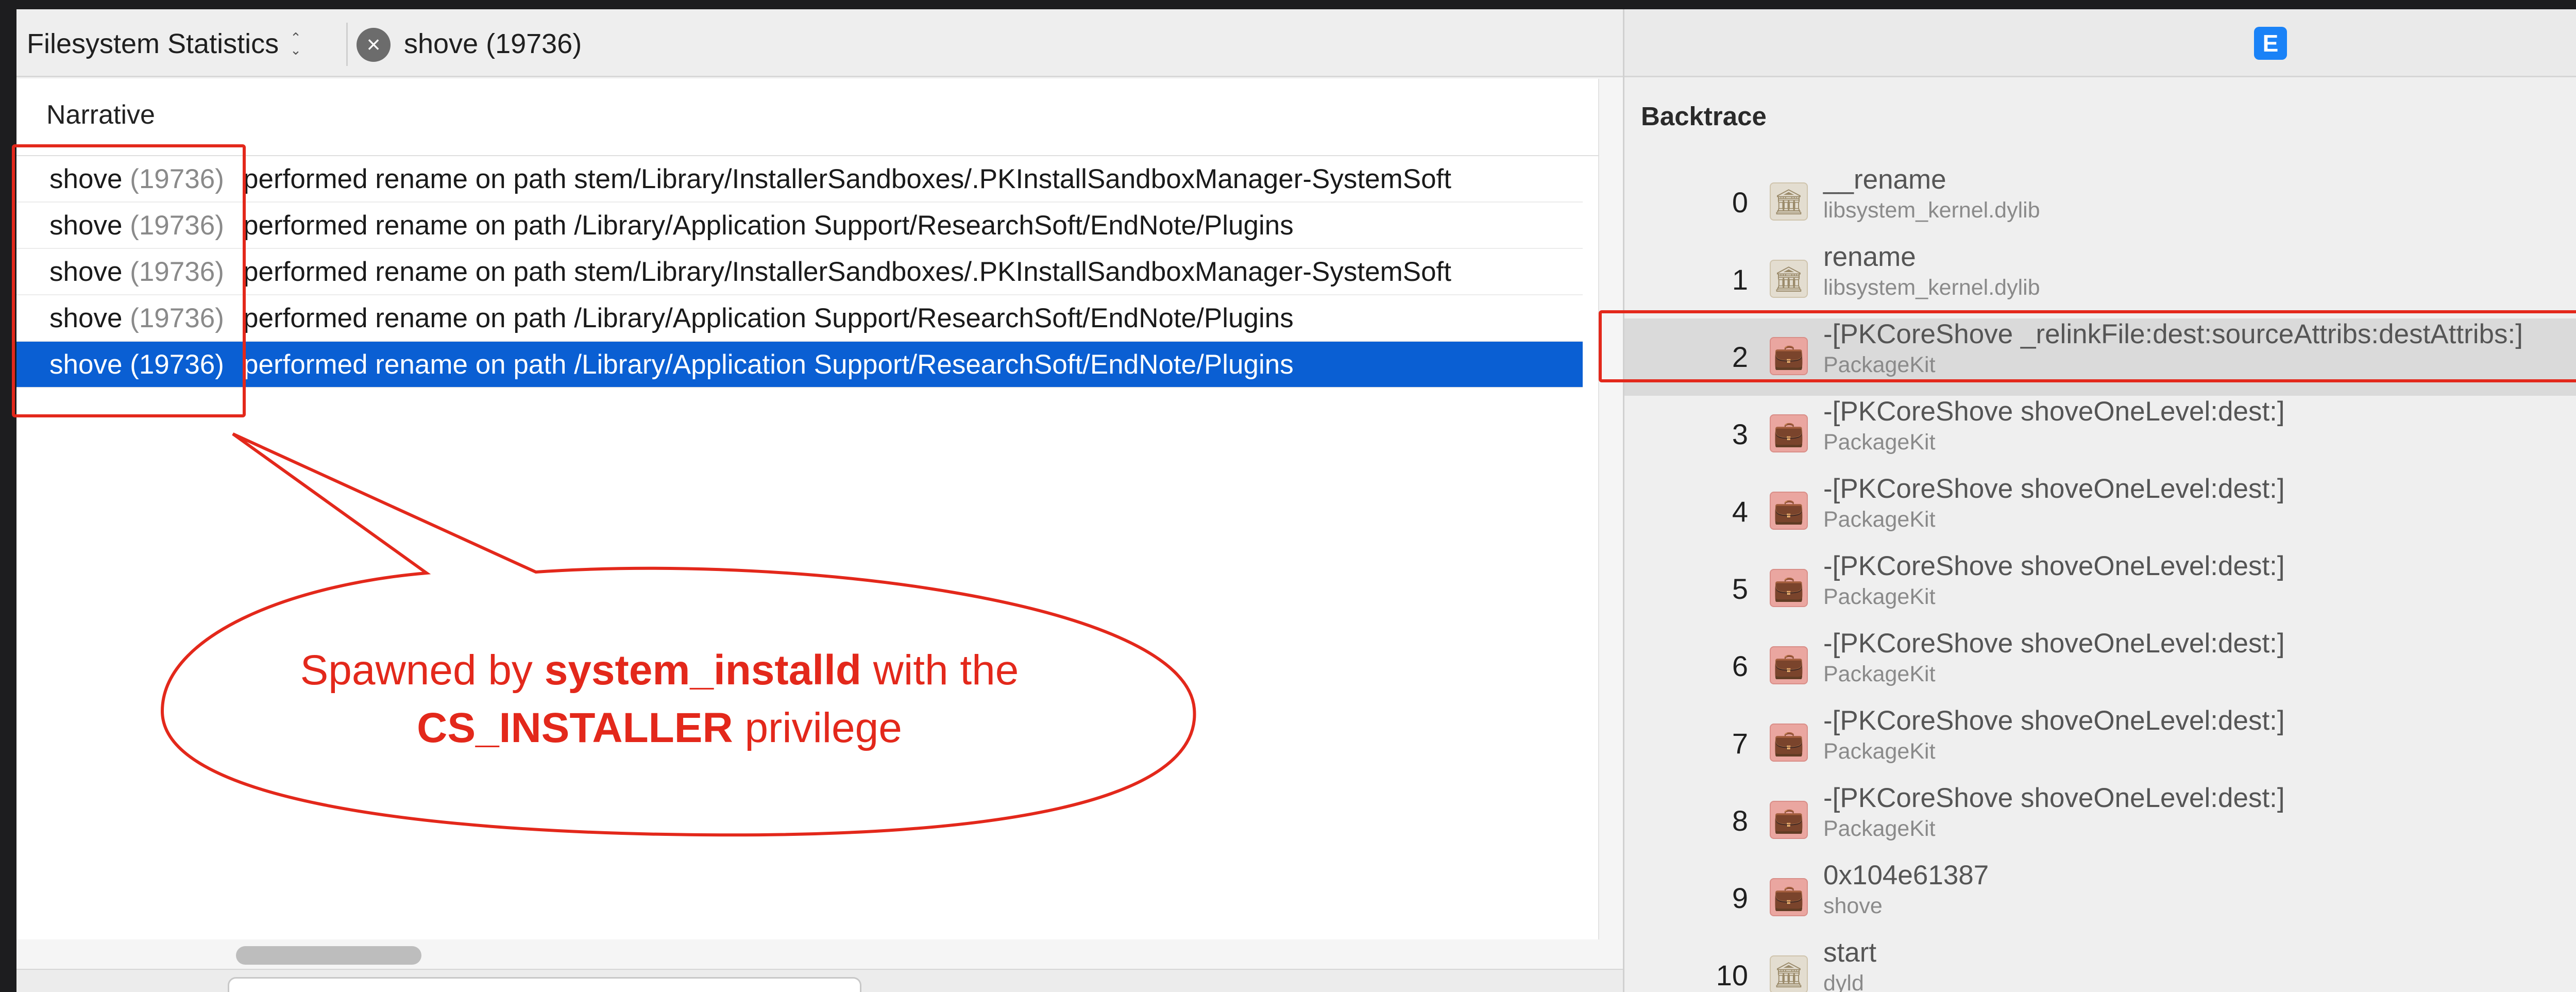 The image size is (2576, 992). What do you see at coordinates (2271, 43) in the screenshot?
I see `extended-detail-icon: E` at bounding box center [2271, 43].